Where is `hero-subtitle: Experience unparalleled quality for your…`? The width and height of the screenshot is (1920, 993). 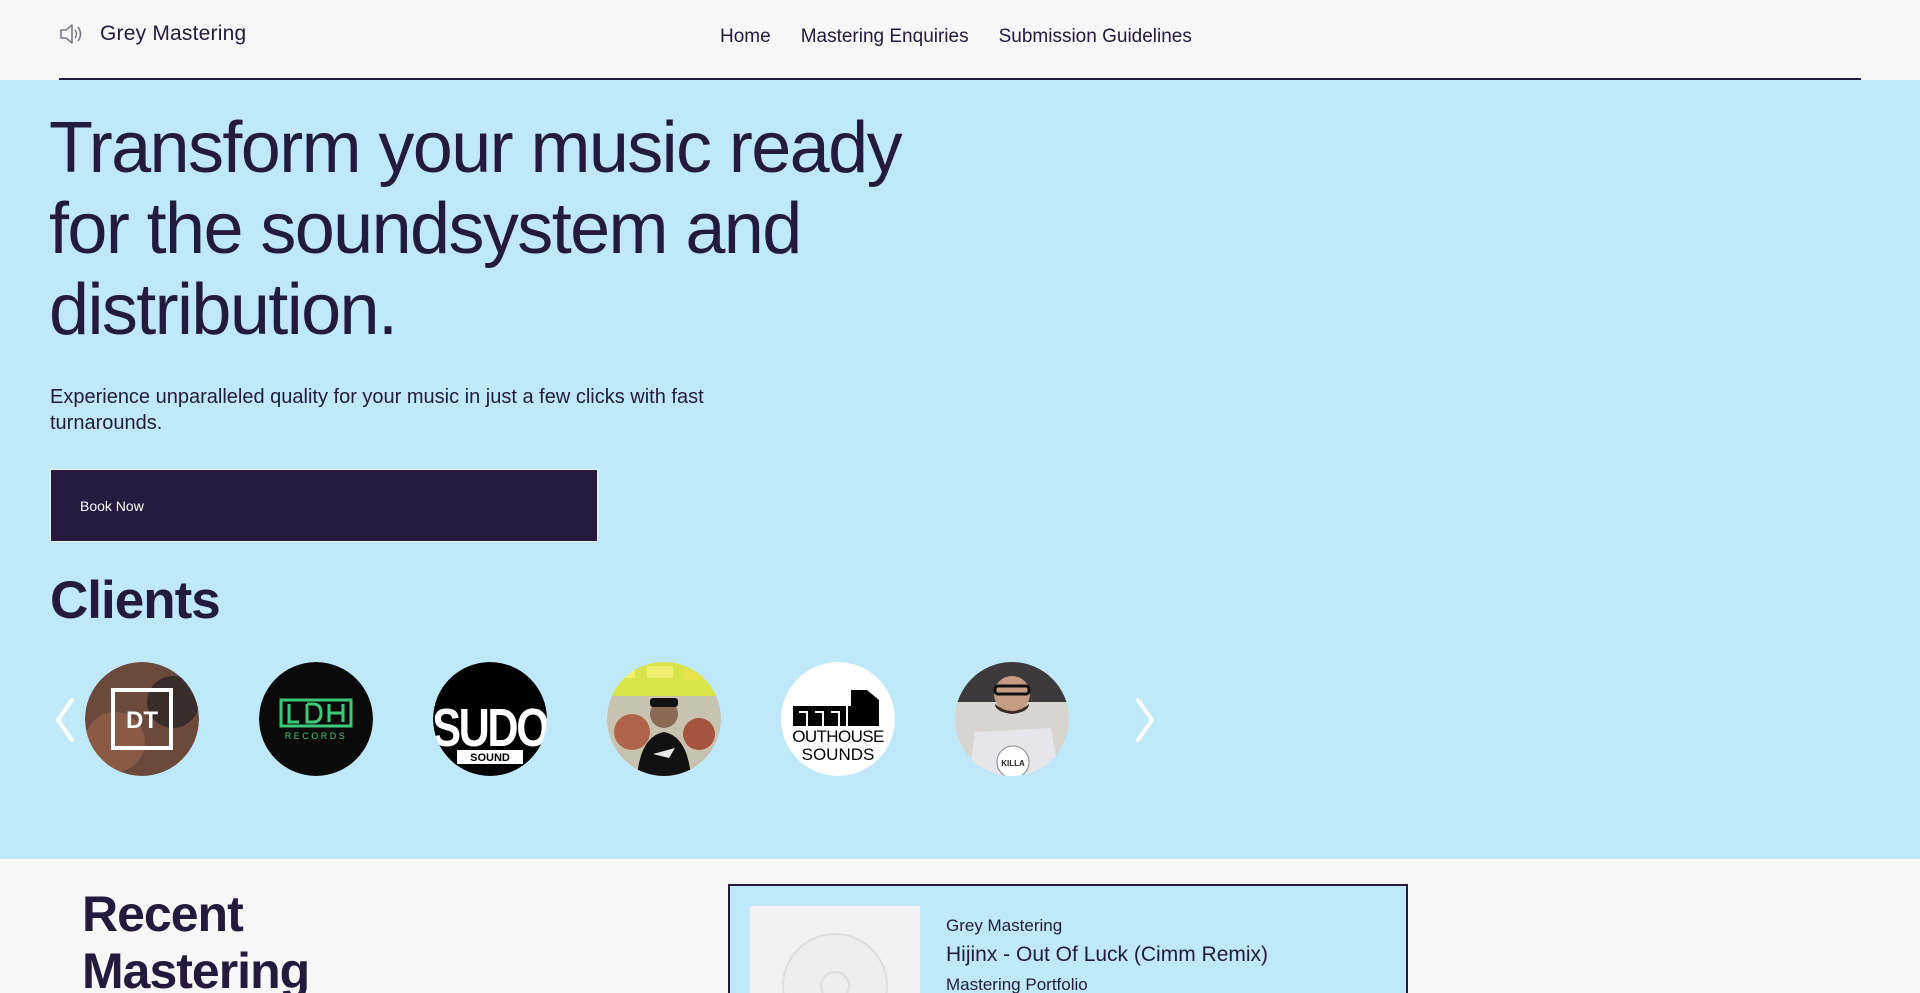
hero-subtitle: Experience unparalleled quality for your… is located at coordinates (377, 410).